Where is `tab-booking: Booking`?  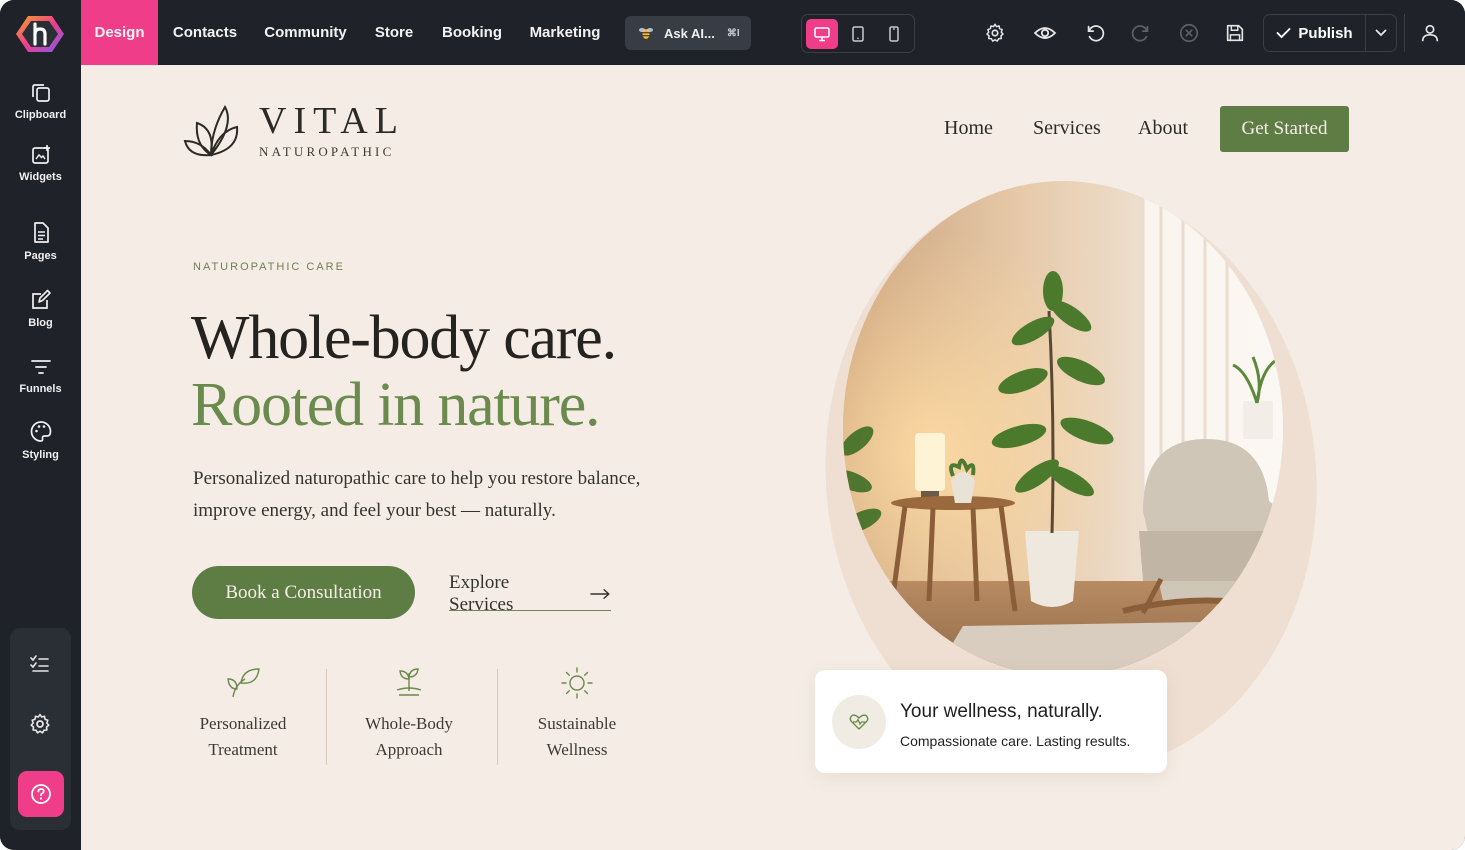
tab-booking: Booking is located at coordinates (472, 32).